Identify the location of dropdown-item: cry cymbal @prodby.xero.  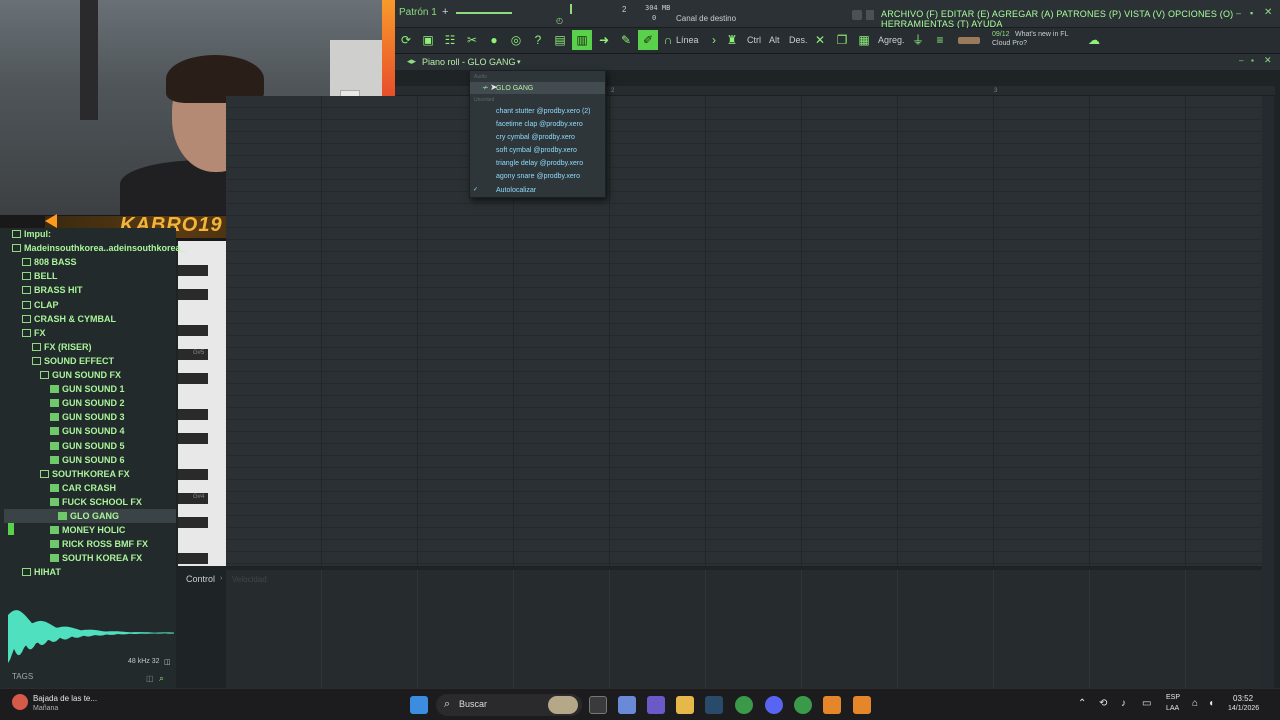
(535, 137).